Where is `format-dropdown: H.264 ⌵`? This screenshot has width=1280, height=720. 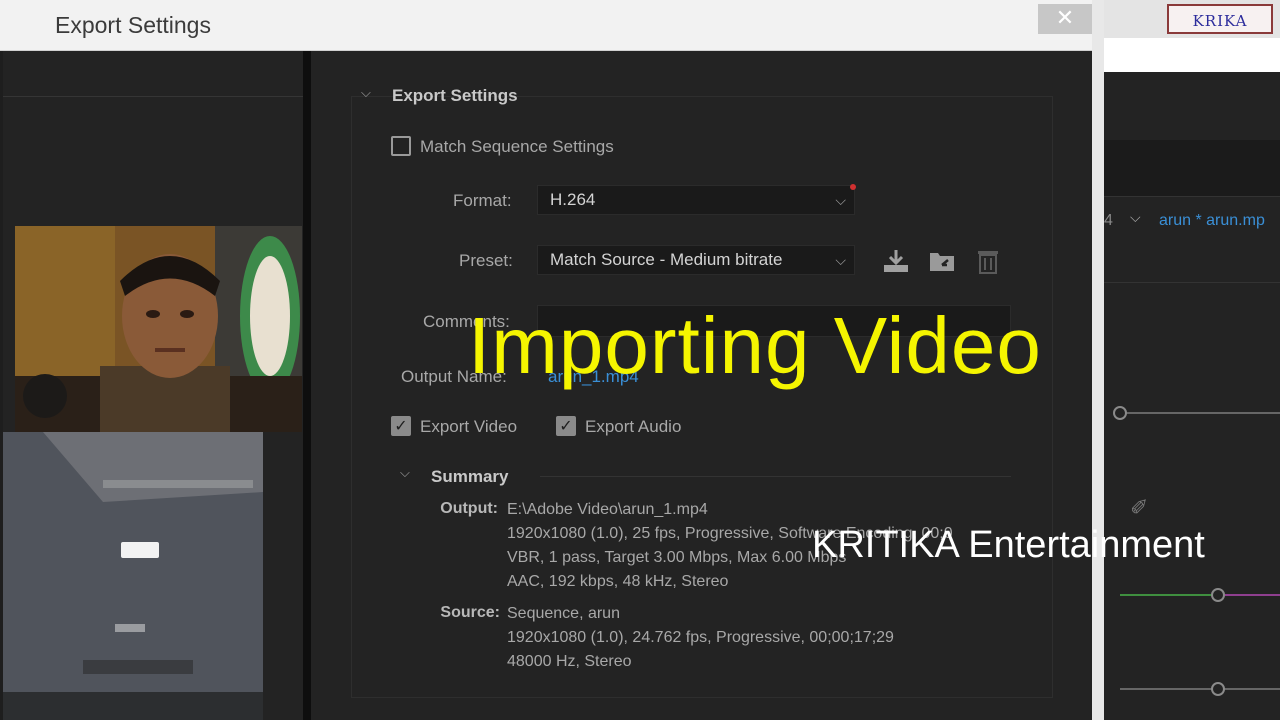
format-dropdown: H.264 ⌵ is located at coordinates (696, 200).